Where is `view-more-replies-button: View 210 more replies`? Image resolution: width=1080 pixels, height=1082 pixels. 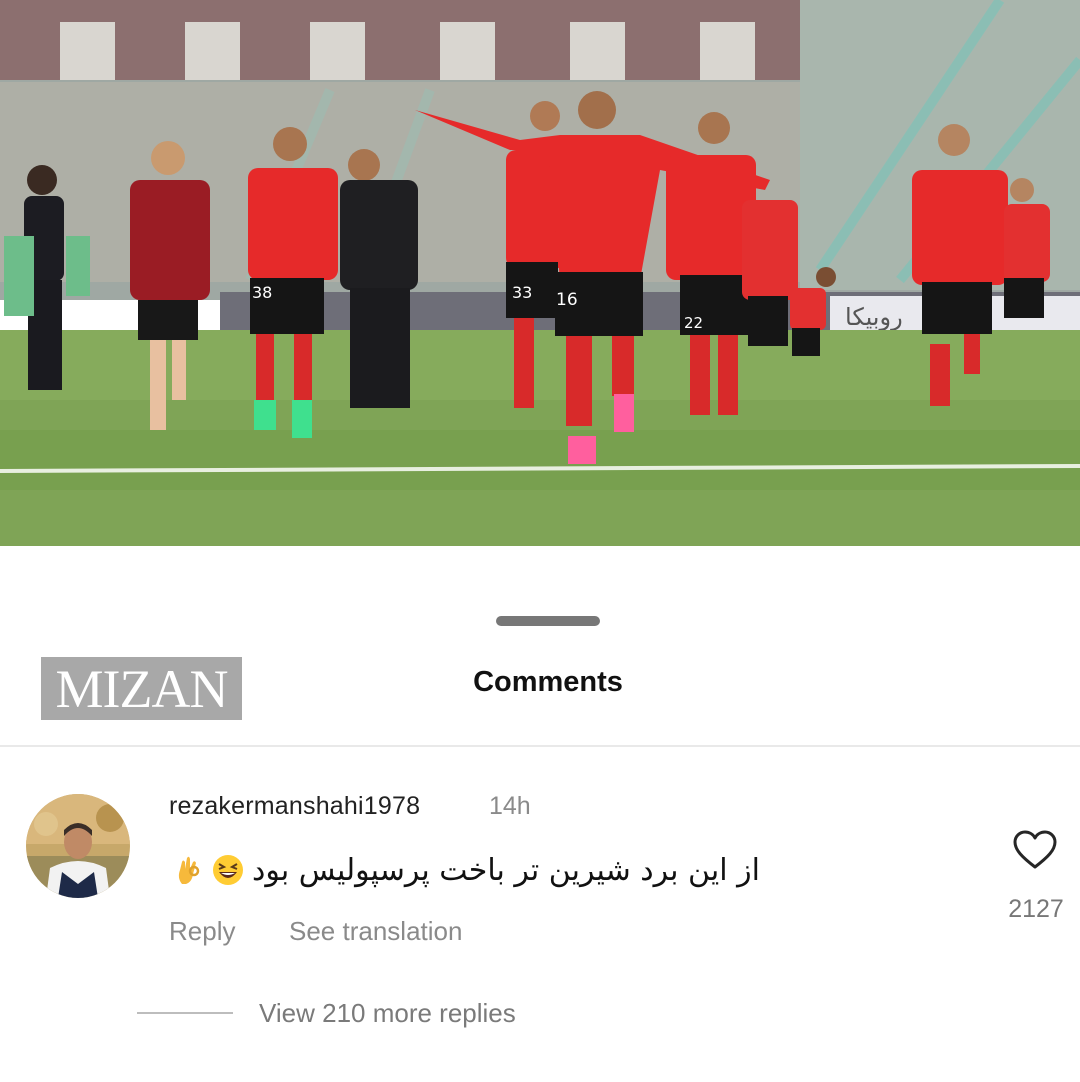
view-more-replies-button: View 210 more replies is located at coordinates (387, 1013).